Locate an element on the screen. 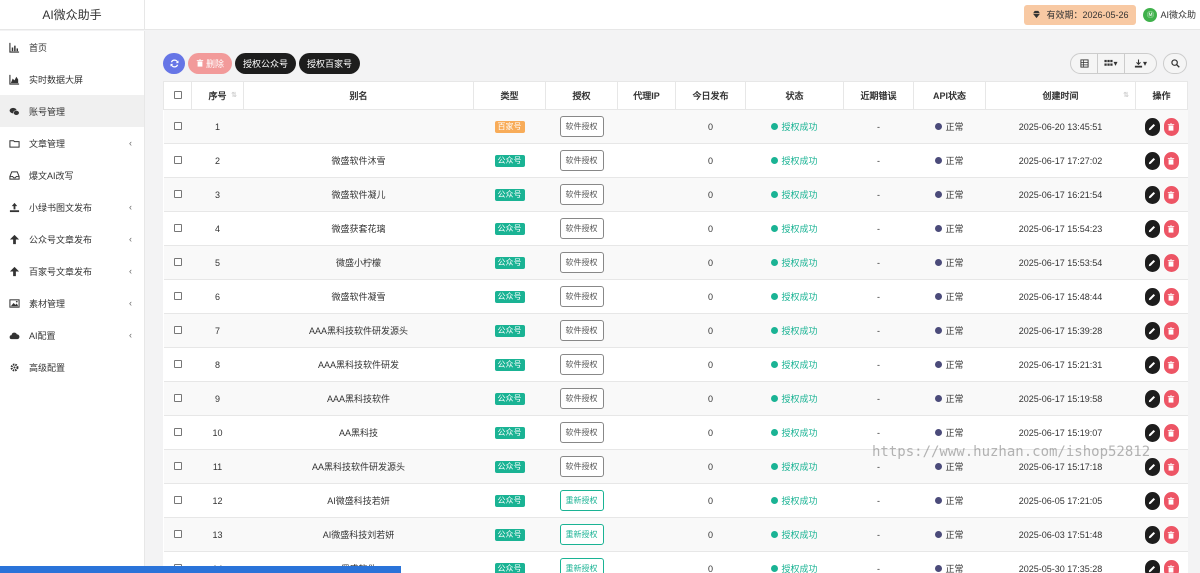  table-row: 5 微盛小柠檬 公众号 软件授权 0 授权成功 - 正常 2025-06-17 15:53:54 is located at coordinates (675, 262).